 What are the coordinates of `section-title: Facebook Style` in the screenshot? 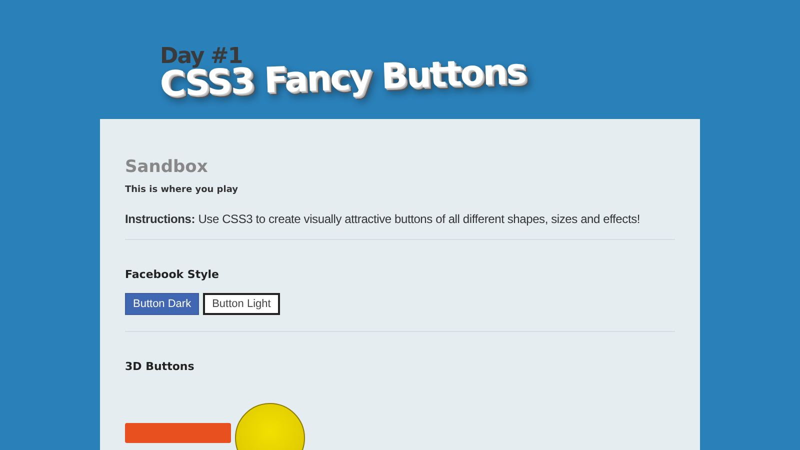 It's located at (172, 274).